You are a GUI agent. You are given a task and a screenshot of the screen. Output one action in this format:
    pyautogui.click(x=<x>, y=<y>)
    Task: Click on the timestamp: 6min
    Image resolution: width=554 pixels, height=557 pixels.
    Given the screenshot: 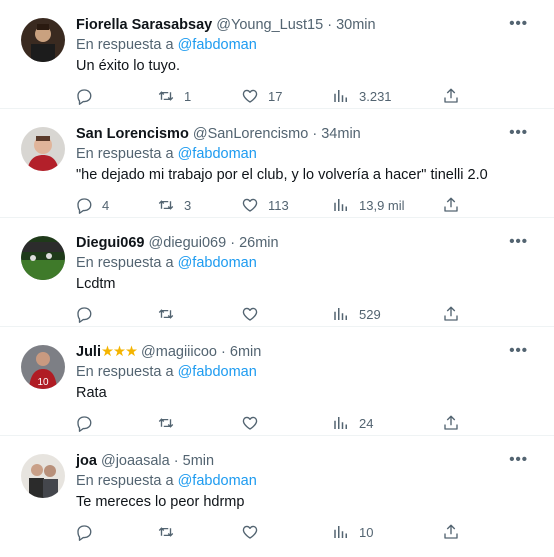 What is the action you would take?
    pyautogui.click(x=245, y=352)
    